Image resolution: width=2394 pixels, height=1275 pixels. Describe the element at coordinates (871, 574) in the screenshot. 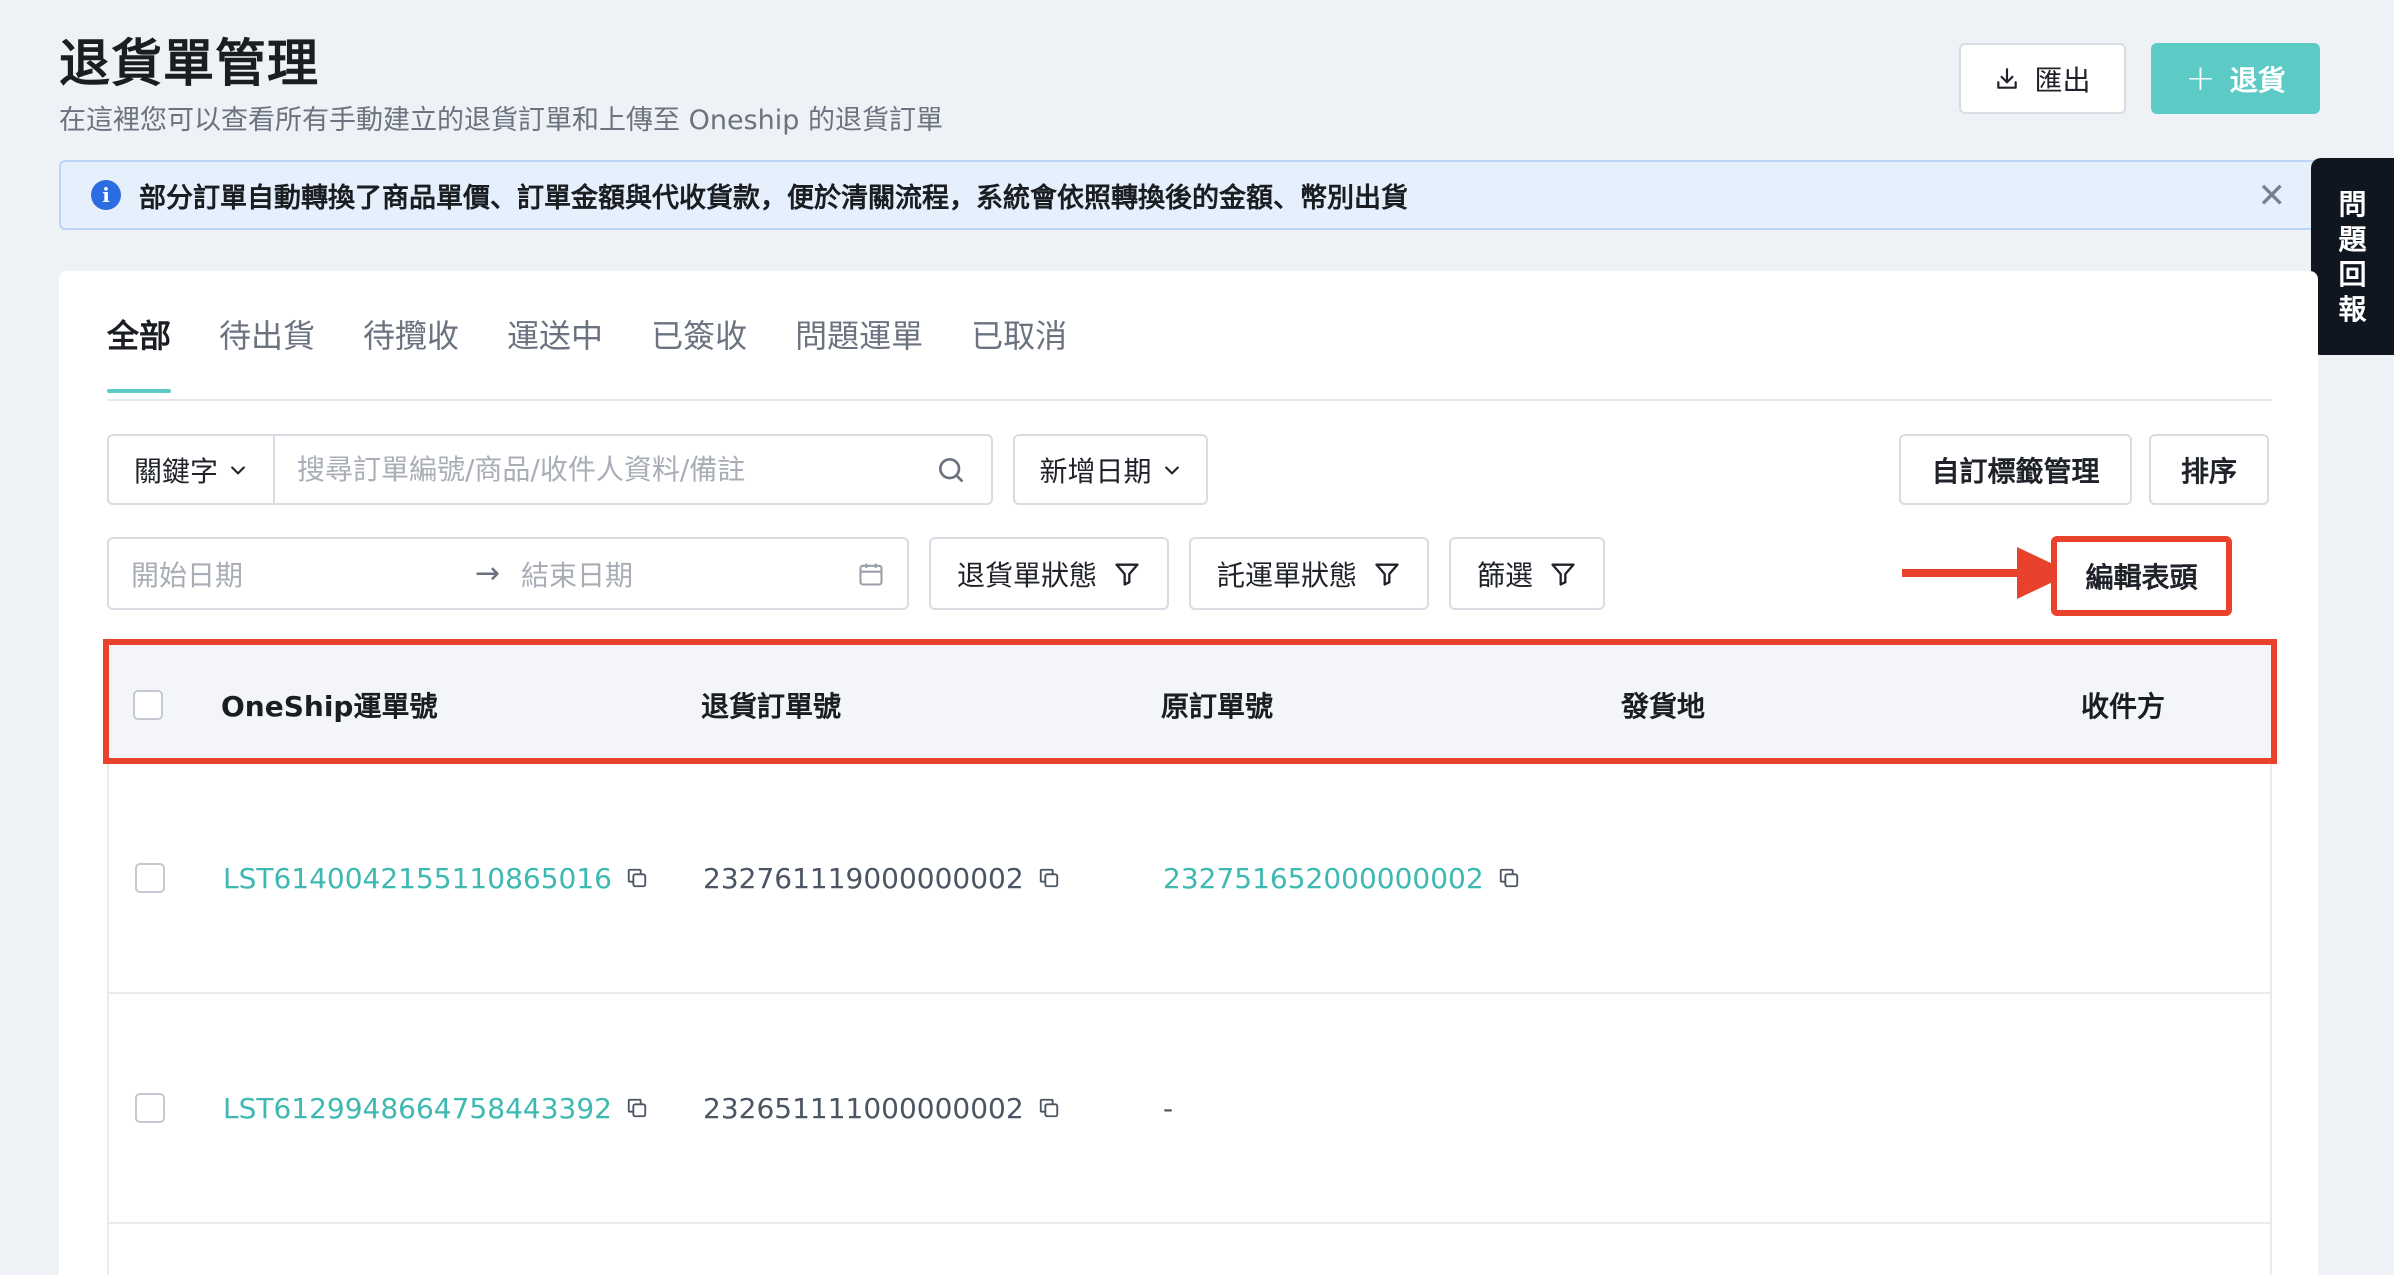

I see `calendar-icon` at that location.